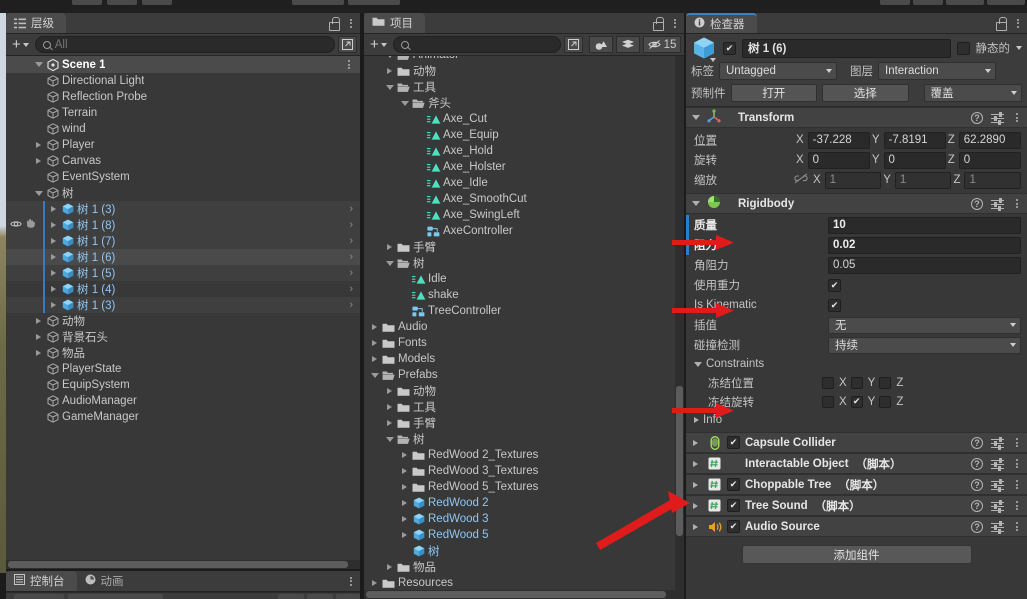  I want to click on hierarchy-row: 树 1 (7) ›, so click(183, 241).